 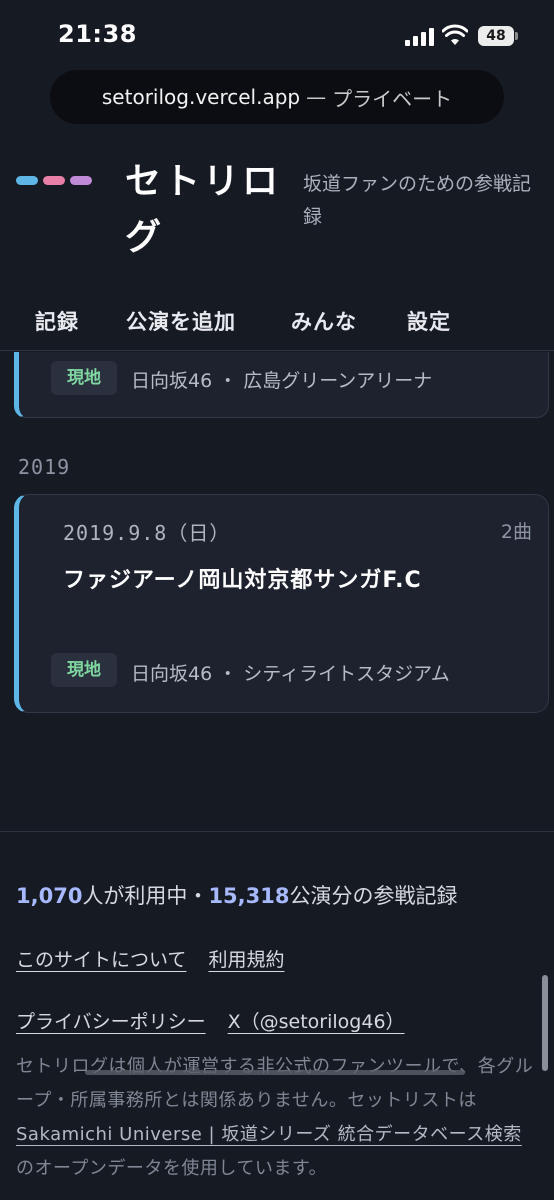 What do you see at coordinates (455, 34) in the screenshot?
I see `wifi-icon` at bounding box center [455, 34].